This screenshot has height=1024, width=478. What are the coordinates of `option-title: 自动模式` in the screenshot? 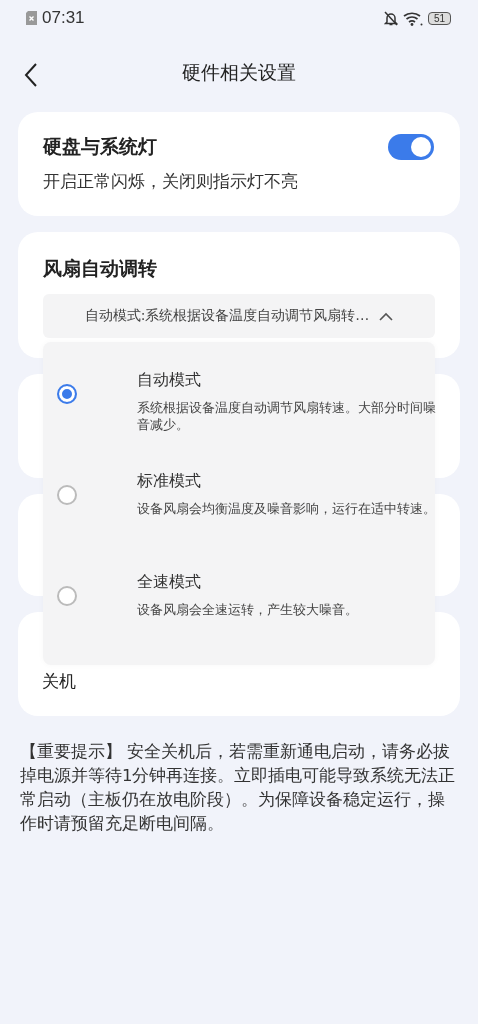 It's located at (287, 380).